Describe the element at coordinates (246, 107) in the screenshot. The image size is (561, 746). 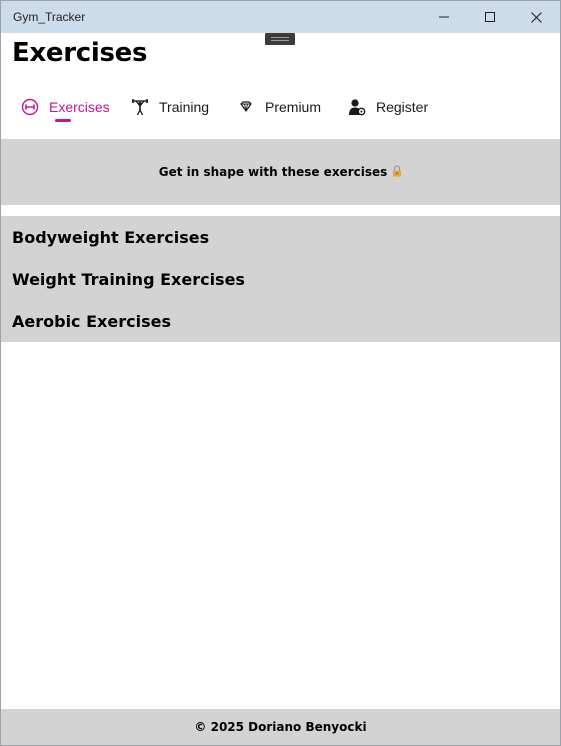
I see `diamond-icon` at that location.